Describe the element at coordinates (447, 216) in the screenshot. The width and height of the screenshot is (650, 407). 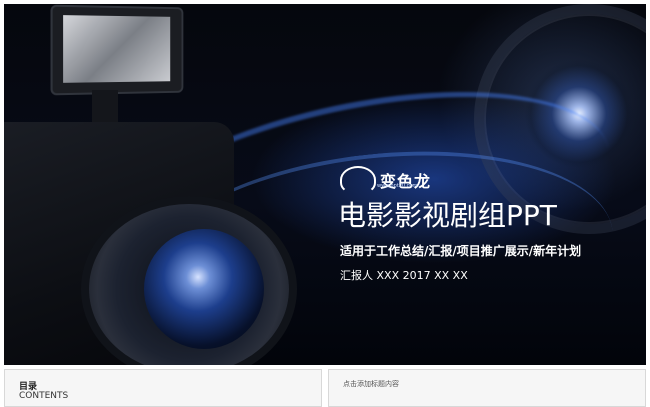
I see `slide-title: 电影影视剧组PPT` at that location.